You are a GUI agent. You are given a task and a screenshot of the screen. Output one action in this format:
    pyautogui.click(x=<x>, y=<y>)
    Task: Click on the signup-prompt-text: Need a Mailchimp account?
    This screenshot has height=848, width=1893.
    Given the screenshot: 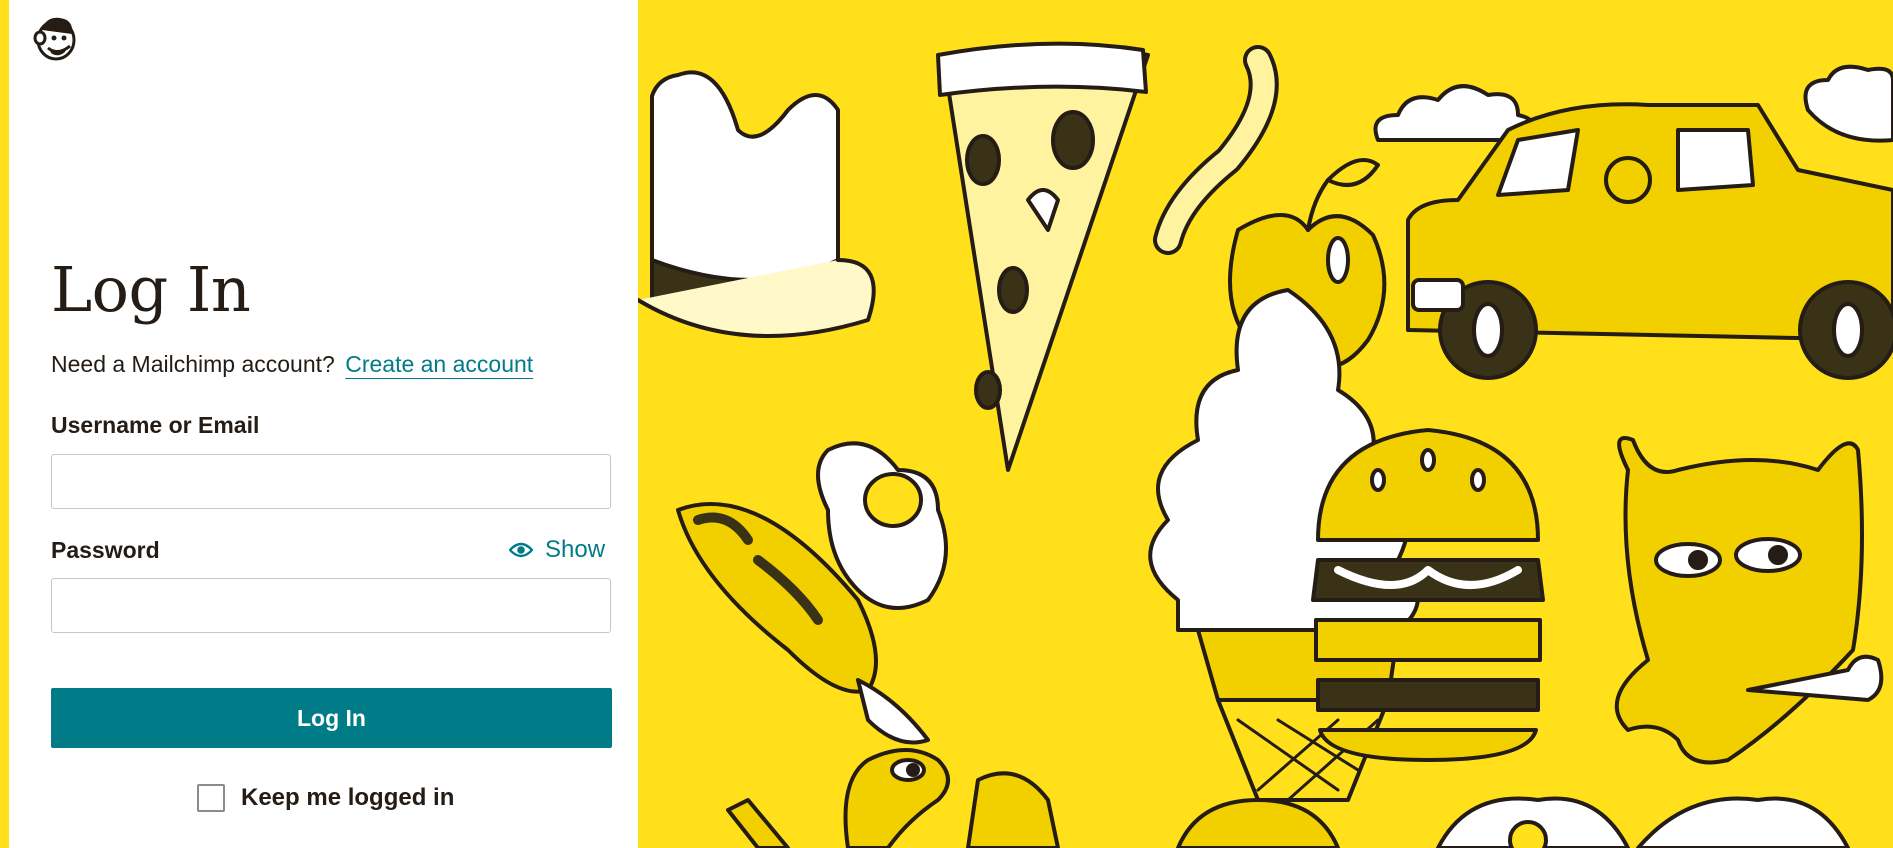 What is the action you would take?
    pyautogui.click(x=193, y=364)
    